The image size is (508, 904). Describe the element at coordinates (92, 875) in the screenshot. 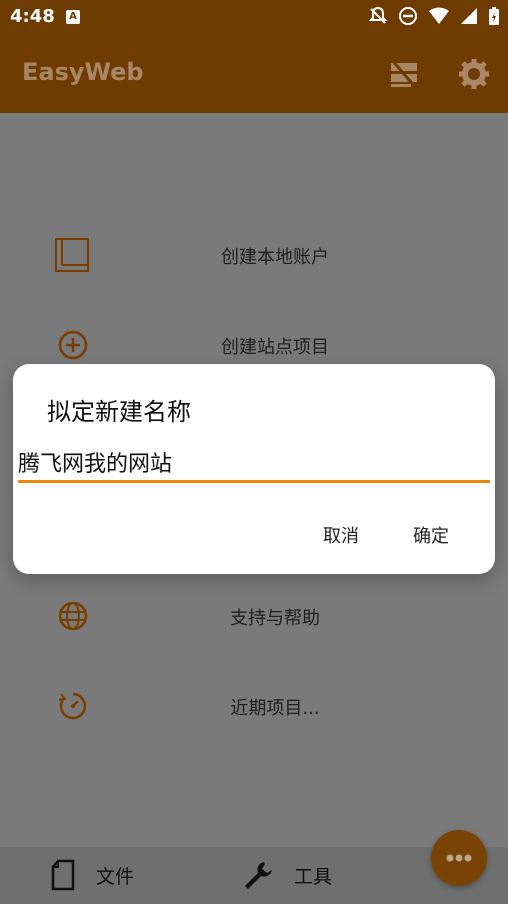

I see `bottom-file-button: 文件` at that location.